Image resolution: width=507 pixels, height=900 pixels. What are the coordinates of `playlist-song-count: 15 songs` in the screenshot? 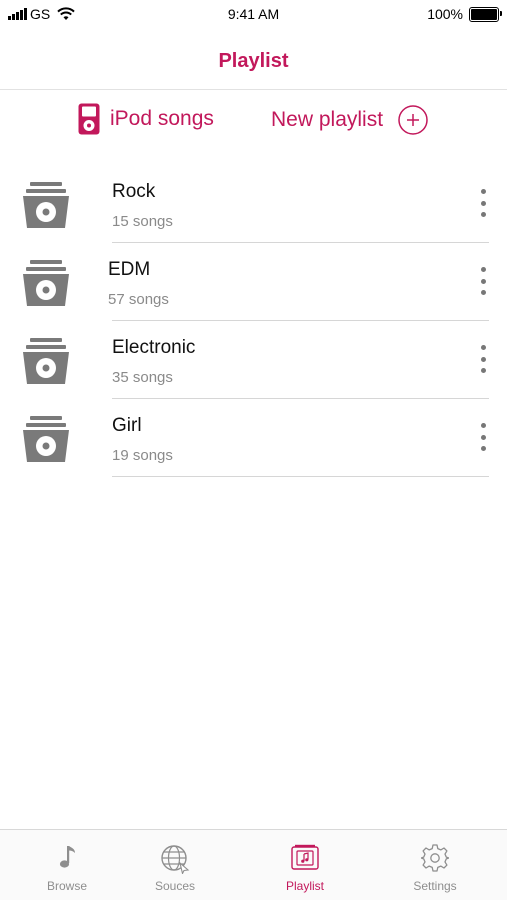 It's located at (142, 221).